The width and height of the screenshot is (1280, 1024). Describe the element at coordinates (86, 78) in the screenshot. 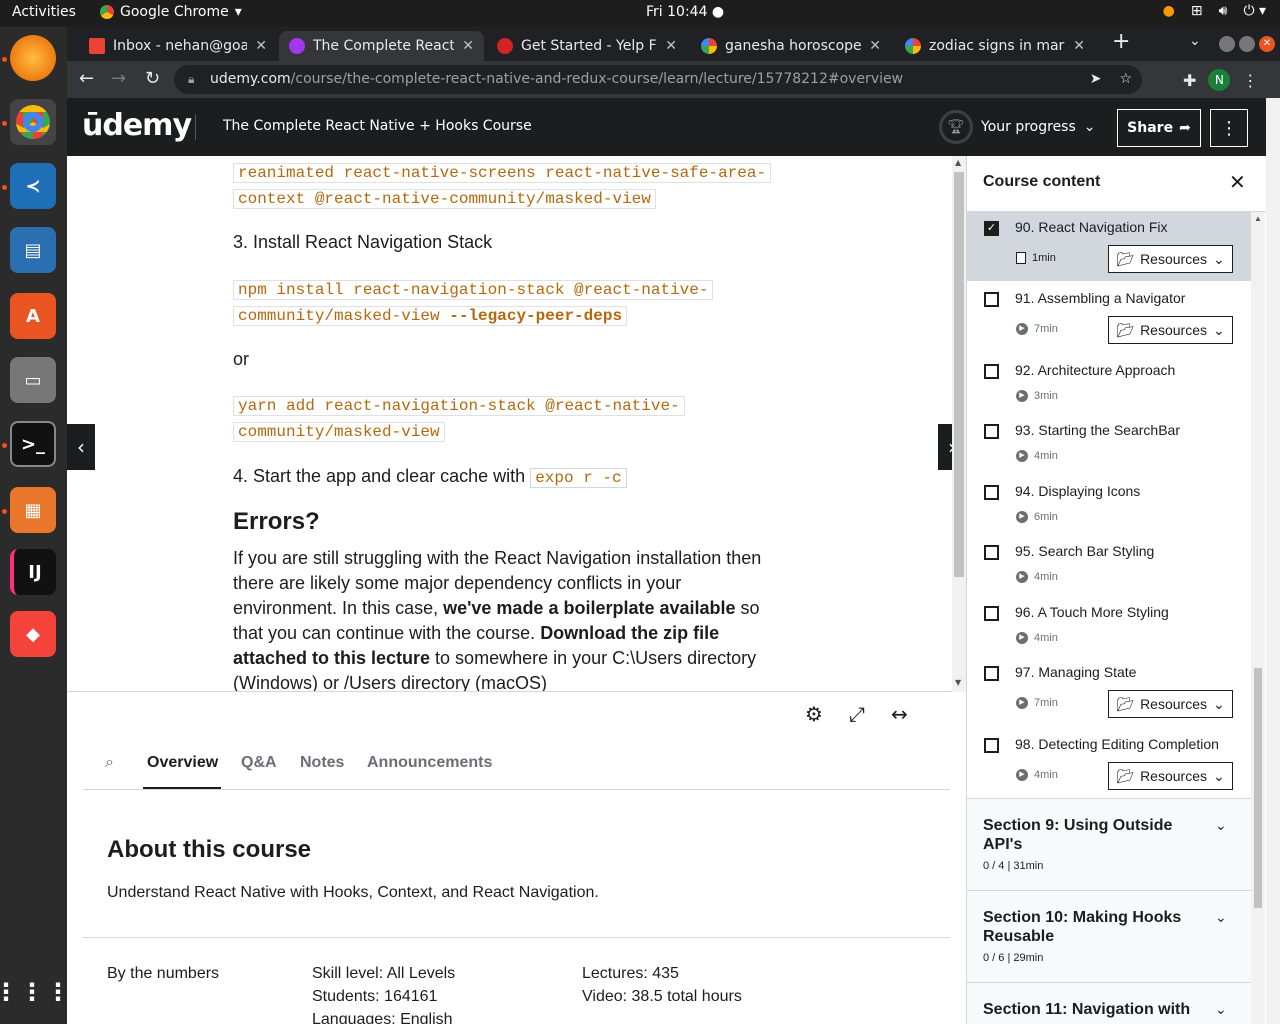

I see `back-icon: ←` at that location.